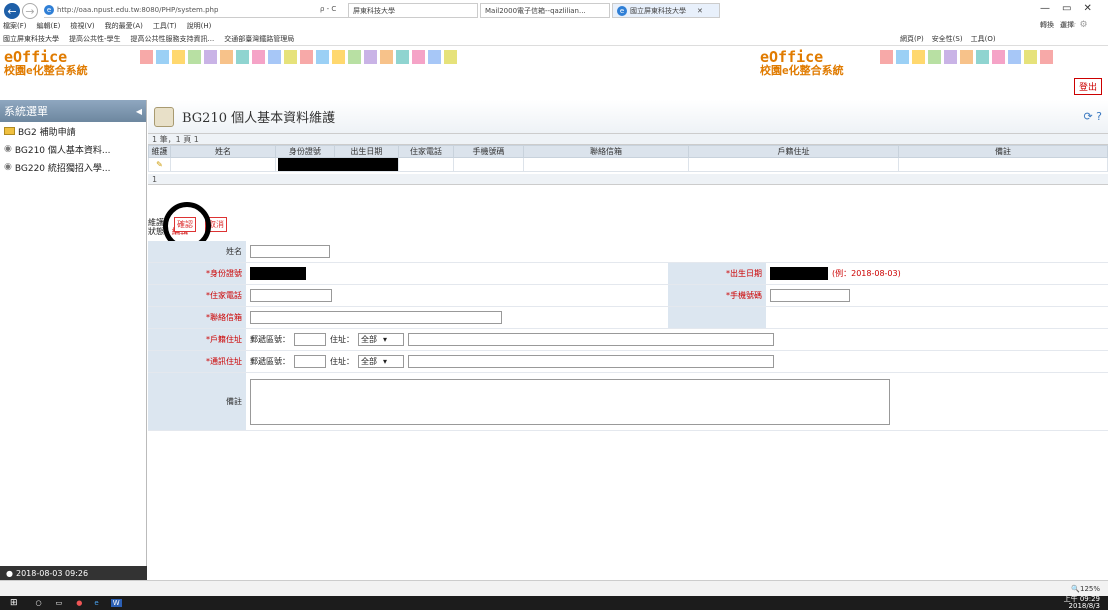 The height and width of the screenshot is (610, 1108). What do you see at coordinates (30, 11) in the screenshot?
I see `forward-button: →` at bounding box center [30, 11].